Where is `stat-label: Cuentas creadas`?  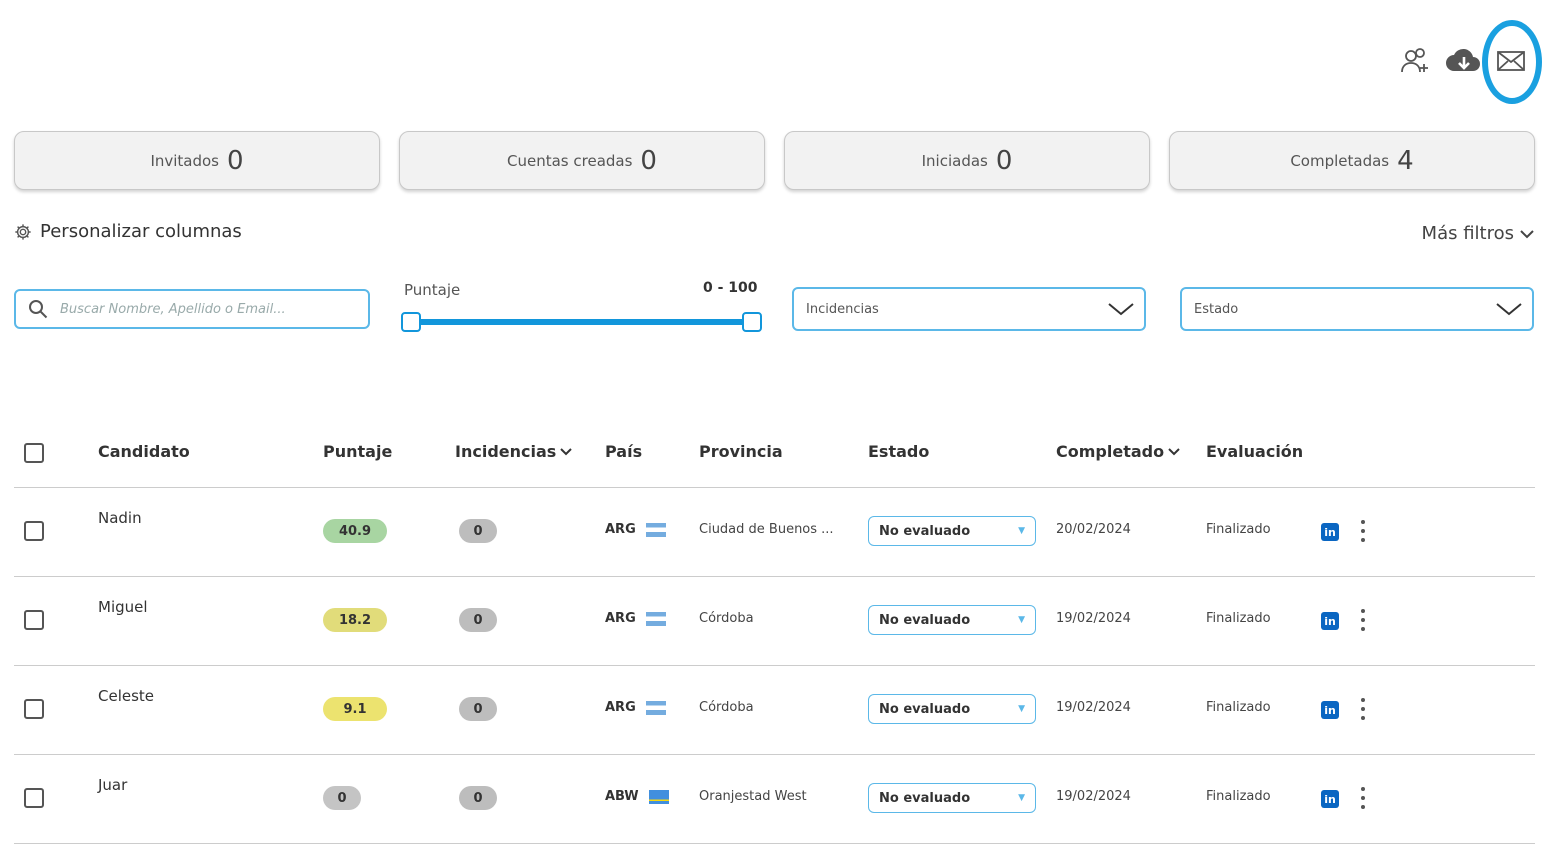 stat-label: Cuentas creadas is located at coordinates (570, 160).